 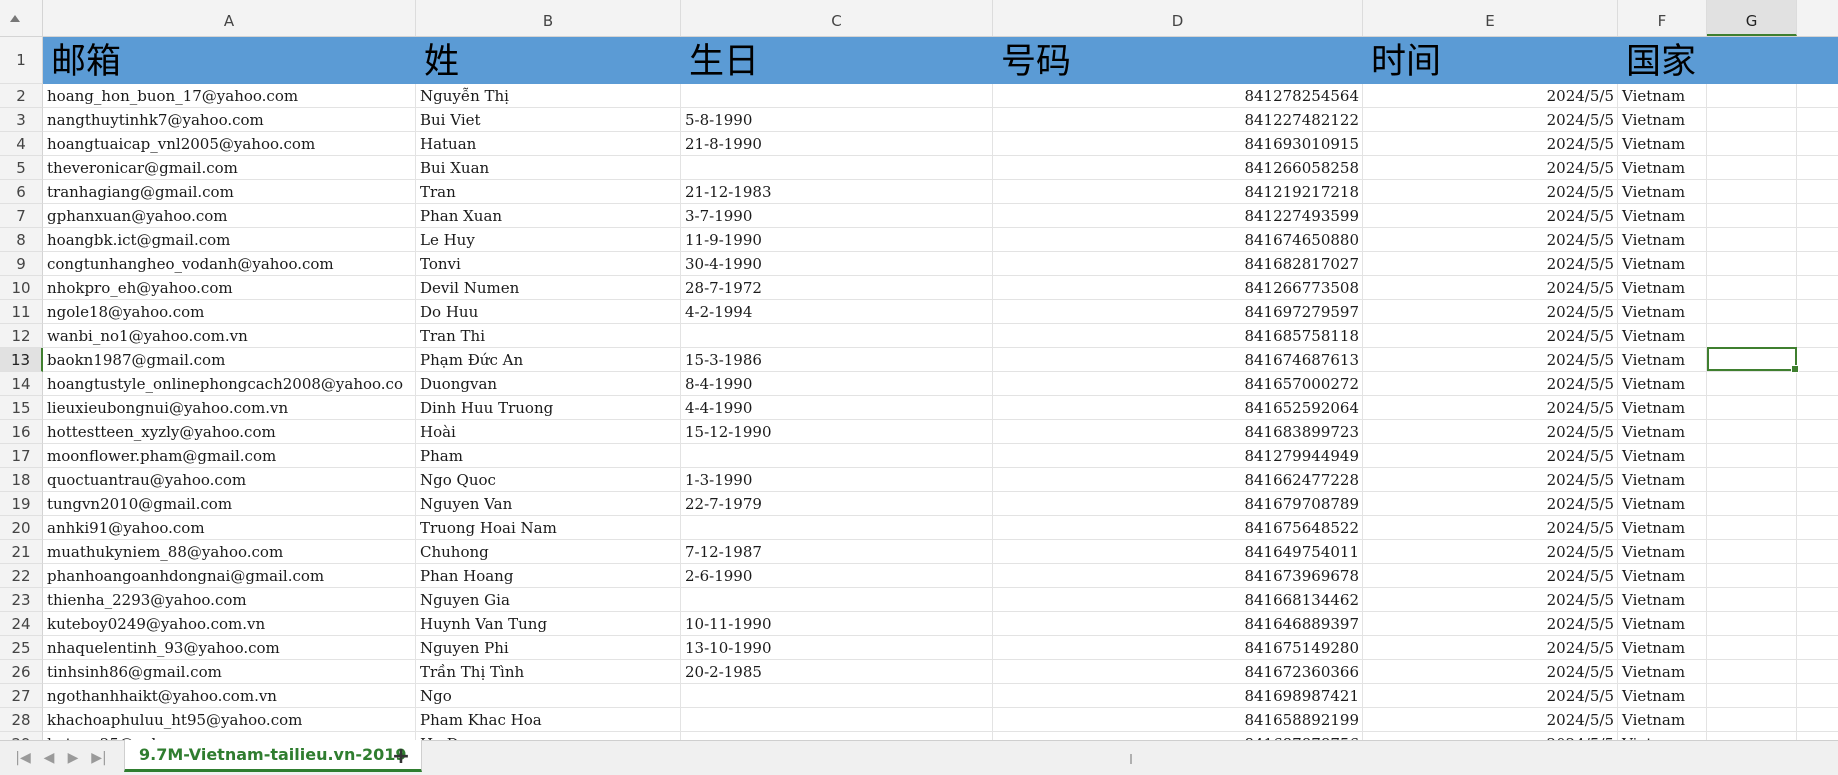 I want to click on cell-c-dob: 20-2-1985, so click(x=837, y=672).